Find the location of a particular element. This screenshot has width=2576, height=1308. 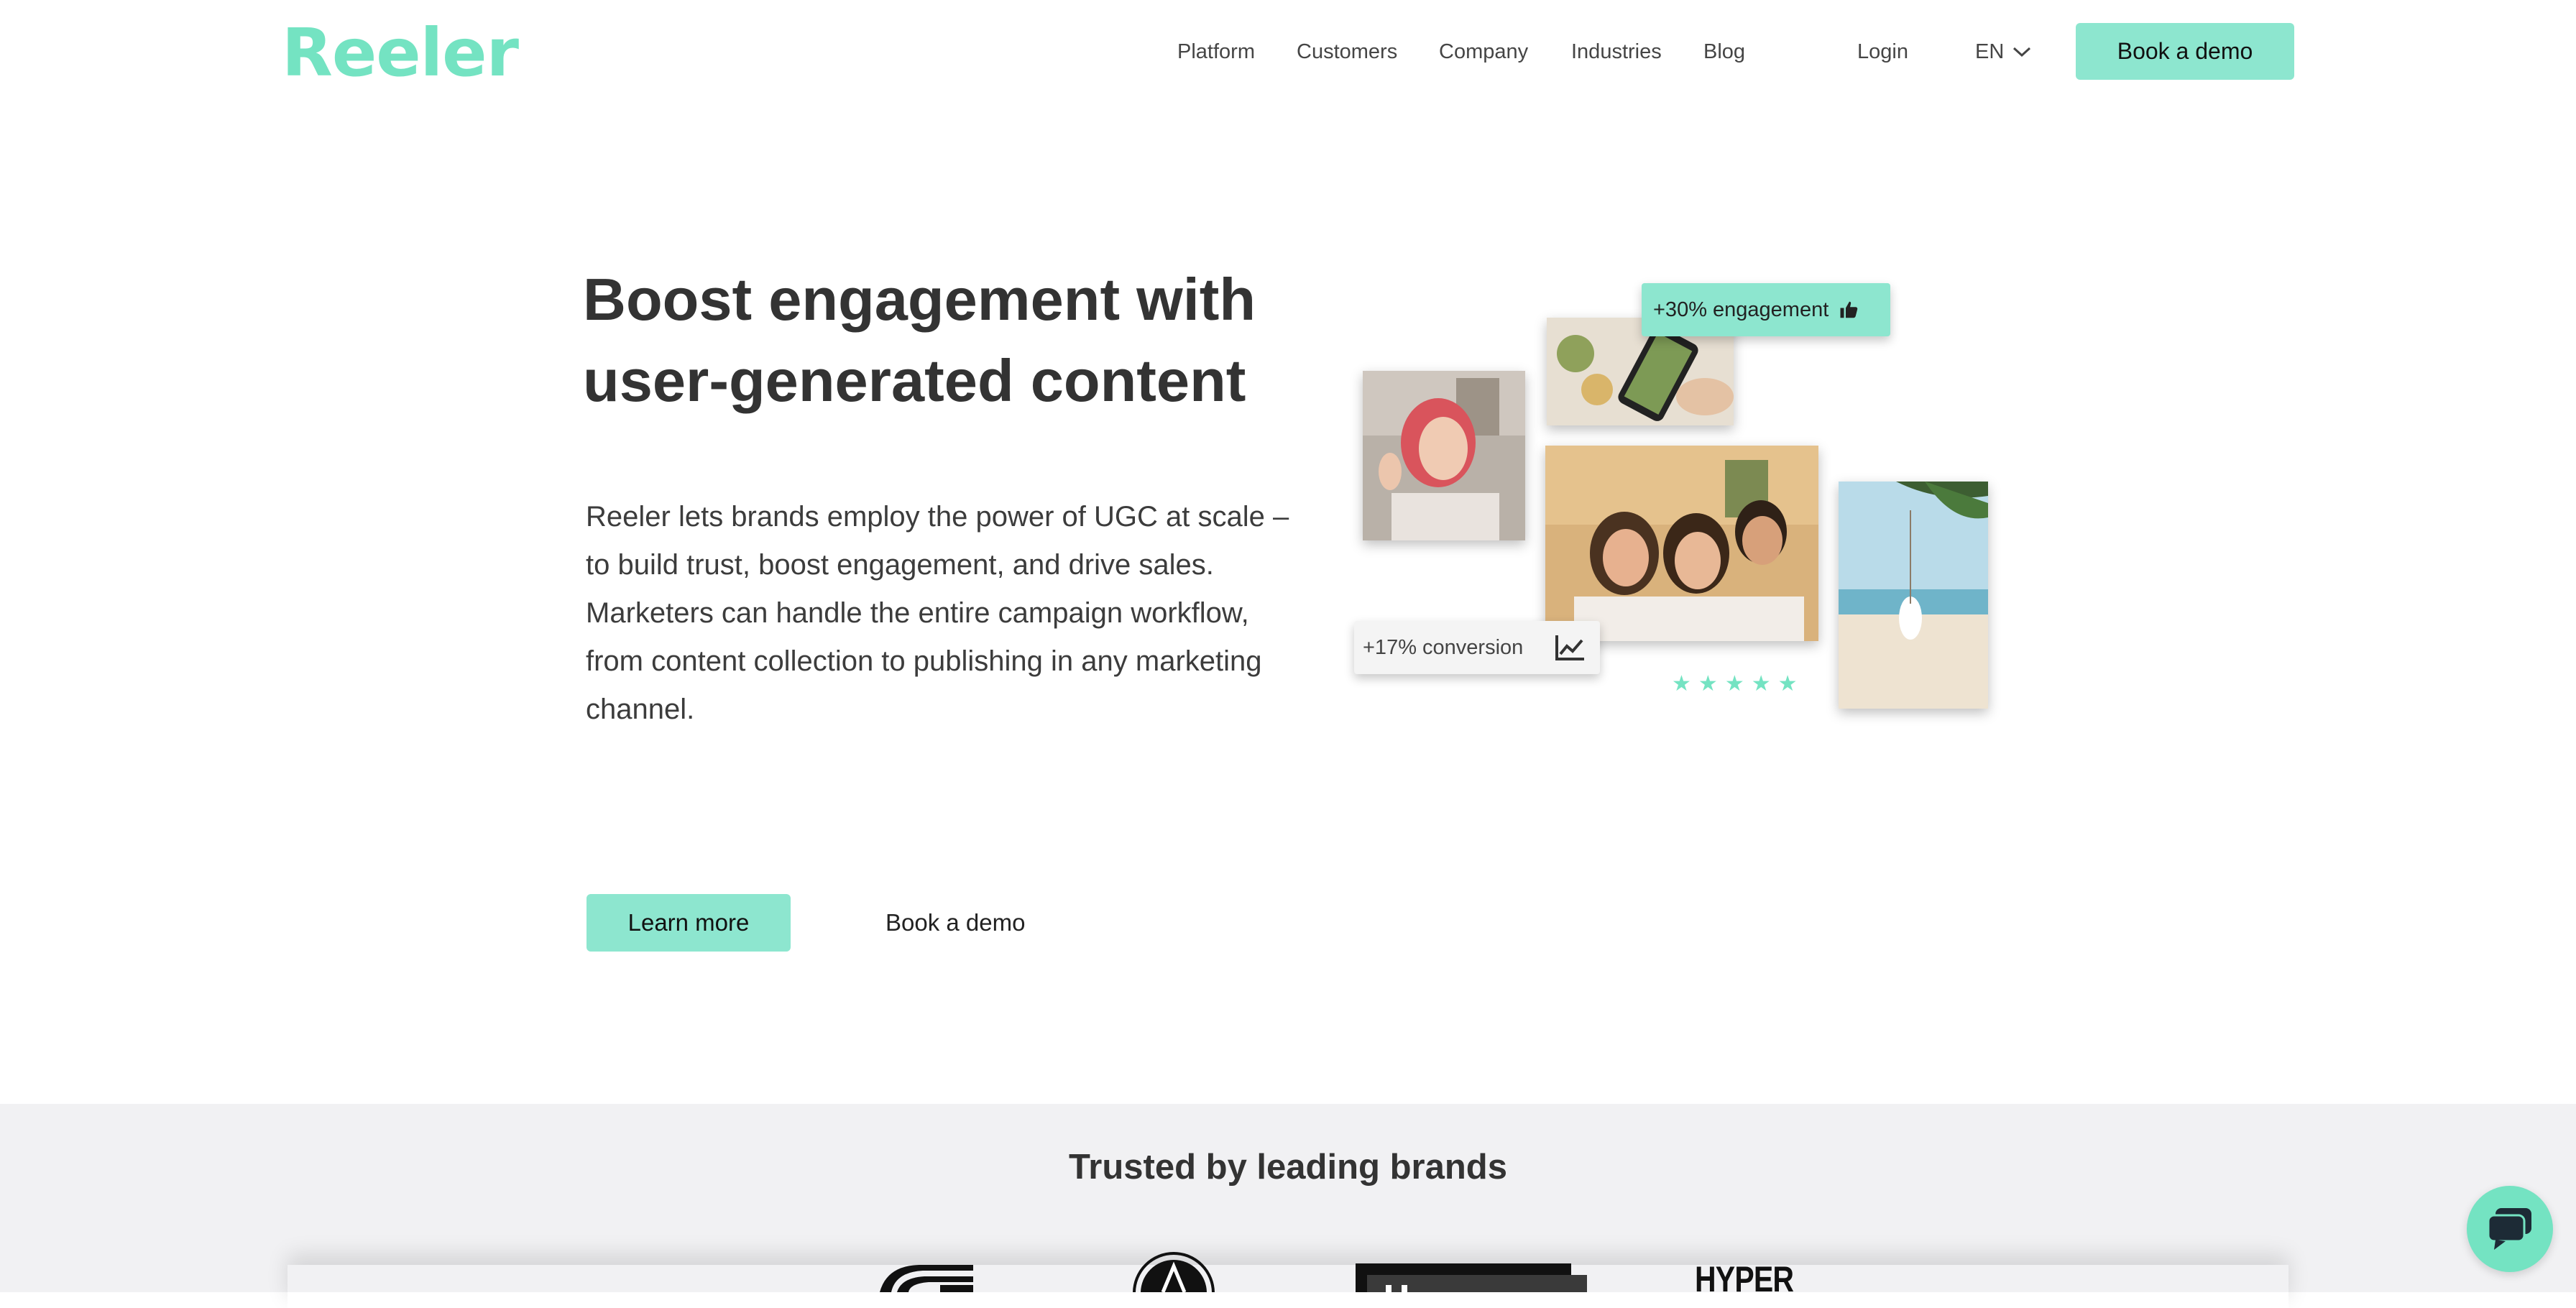

learn-more-button: Learn more is located at coordinates (688, 923).